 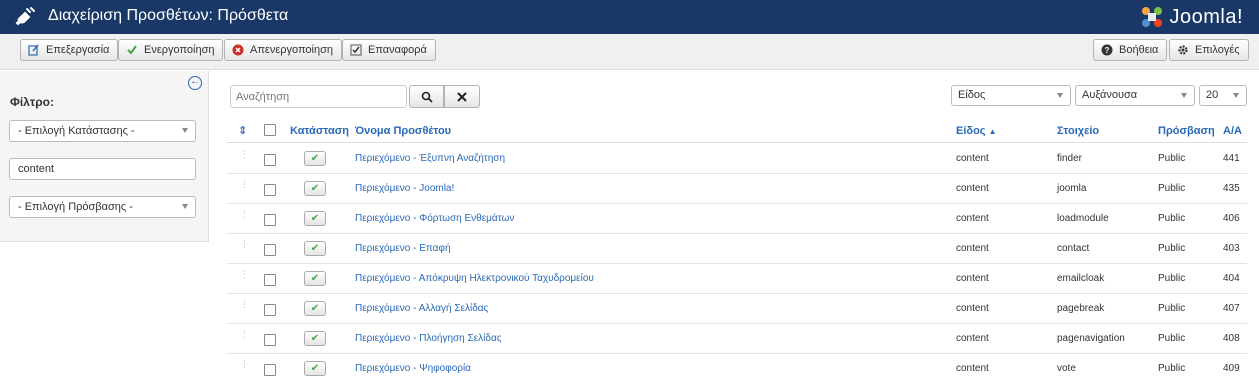 I want to click on plugin-name-link: Περιεχόμενο - Φόρτωση Ενθεμάτων, so click(x=434, y=218).